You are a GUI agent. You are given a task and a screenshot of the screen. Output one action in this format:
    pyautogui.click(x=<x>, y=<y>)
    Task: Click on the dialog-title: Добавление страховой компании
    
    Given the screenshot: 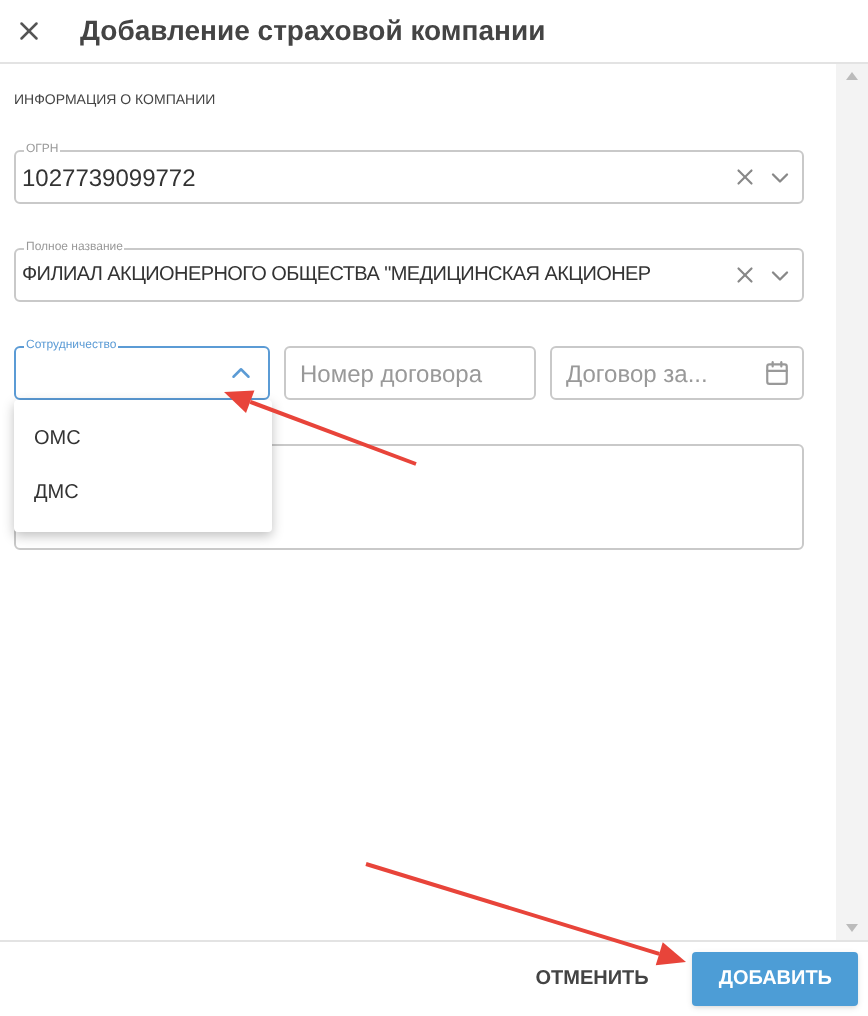 What is the action you would take?
    pyautogui.click(x=313, y=31)
    